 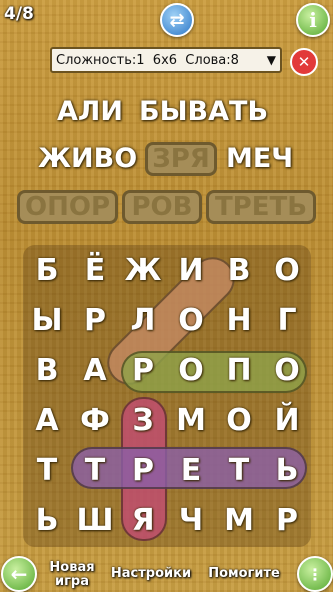 What do you see at coordinates (191, 470) in the screenshot?
I see `grid-cell: Е` at bounding box center [191, 470].